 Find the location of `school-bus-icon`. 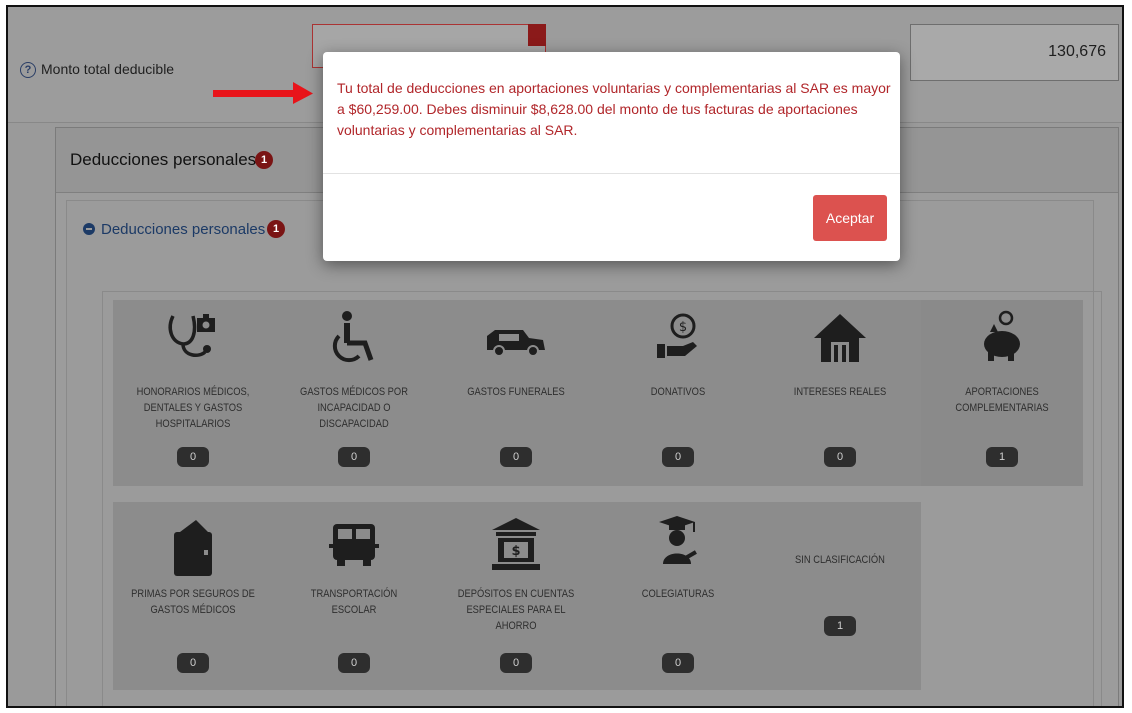

school-bus-icon is located at coordinates (354, 545).